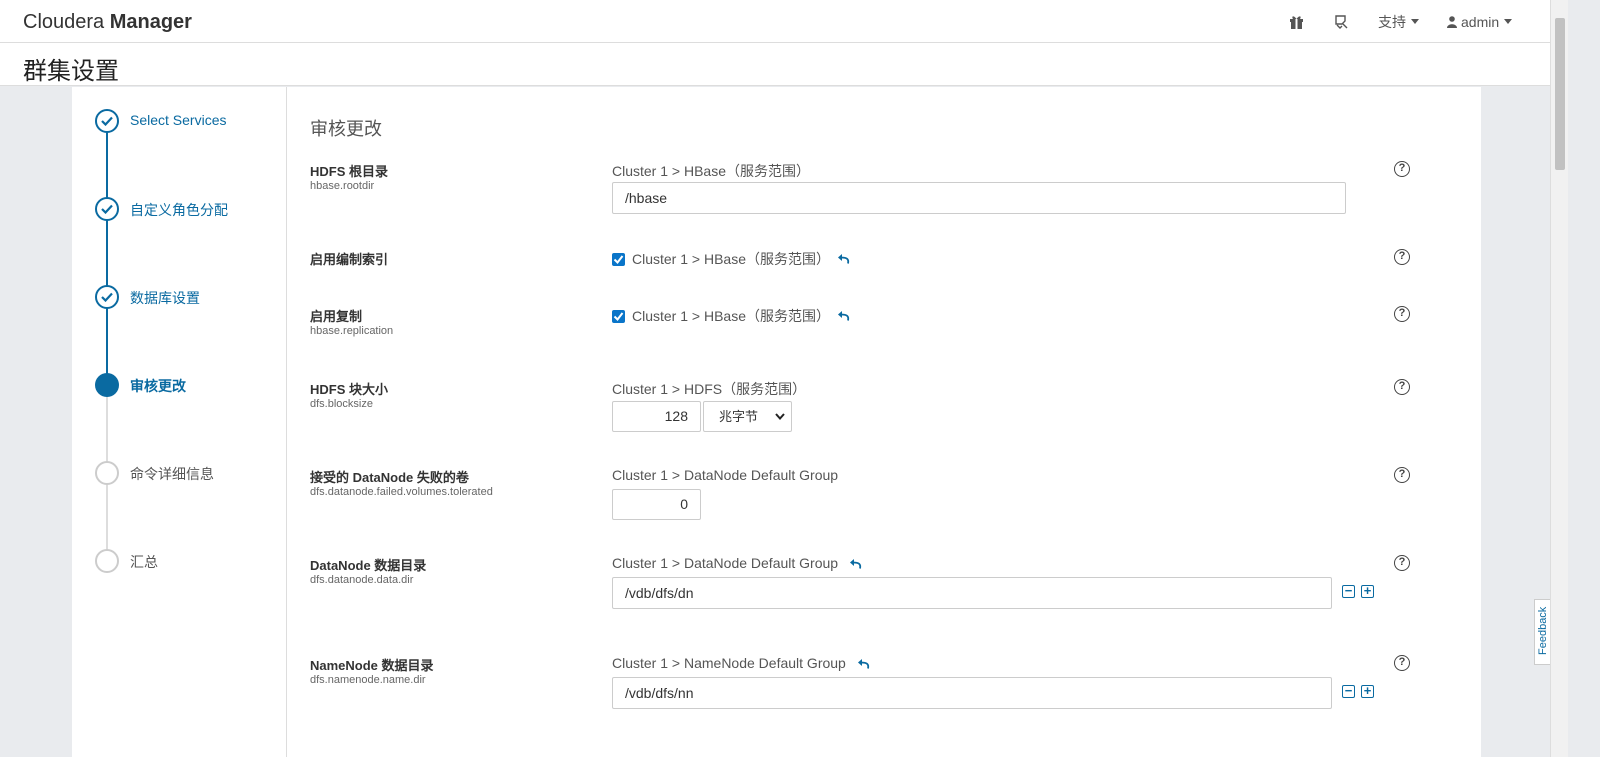  Describe the element at coordinates (71, 71) in the screenshot. I see `page-title: 群集设置` at that location.